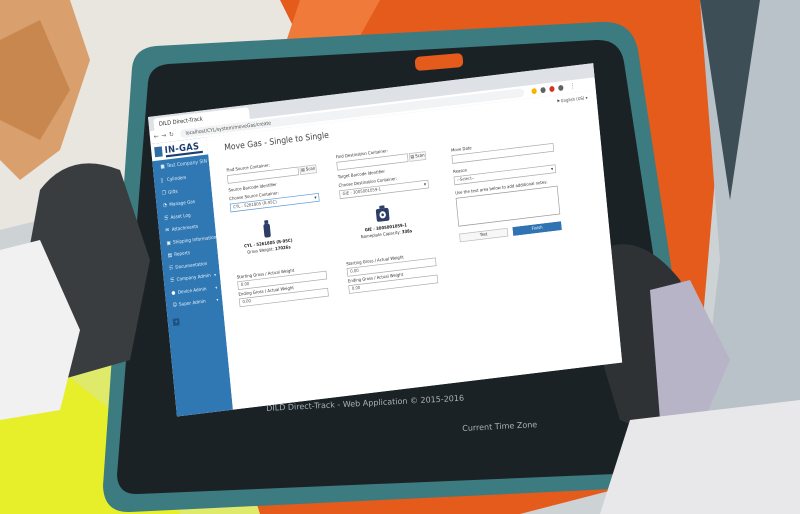 The width and height of the screenshot is (800, 514). Describe the element at coordinates (194, 277) in the screenshot. I see `sidebar-item-label: Company Admin` at that location.